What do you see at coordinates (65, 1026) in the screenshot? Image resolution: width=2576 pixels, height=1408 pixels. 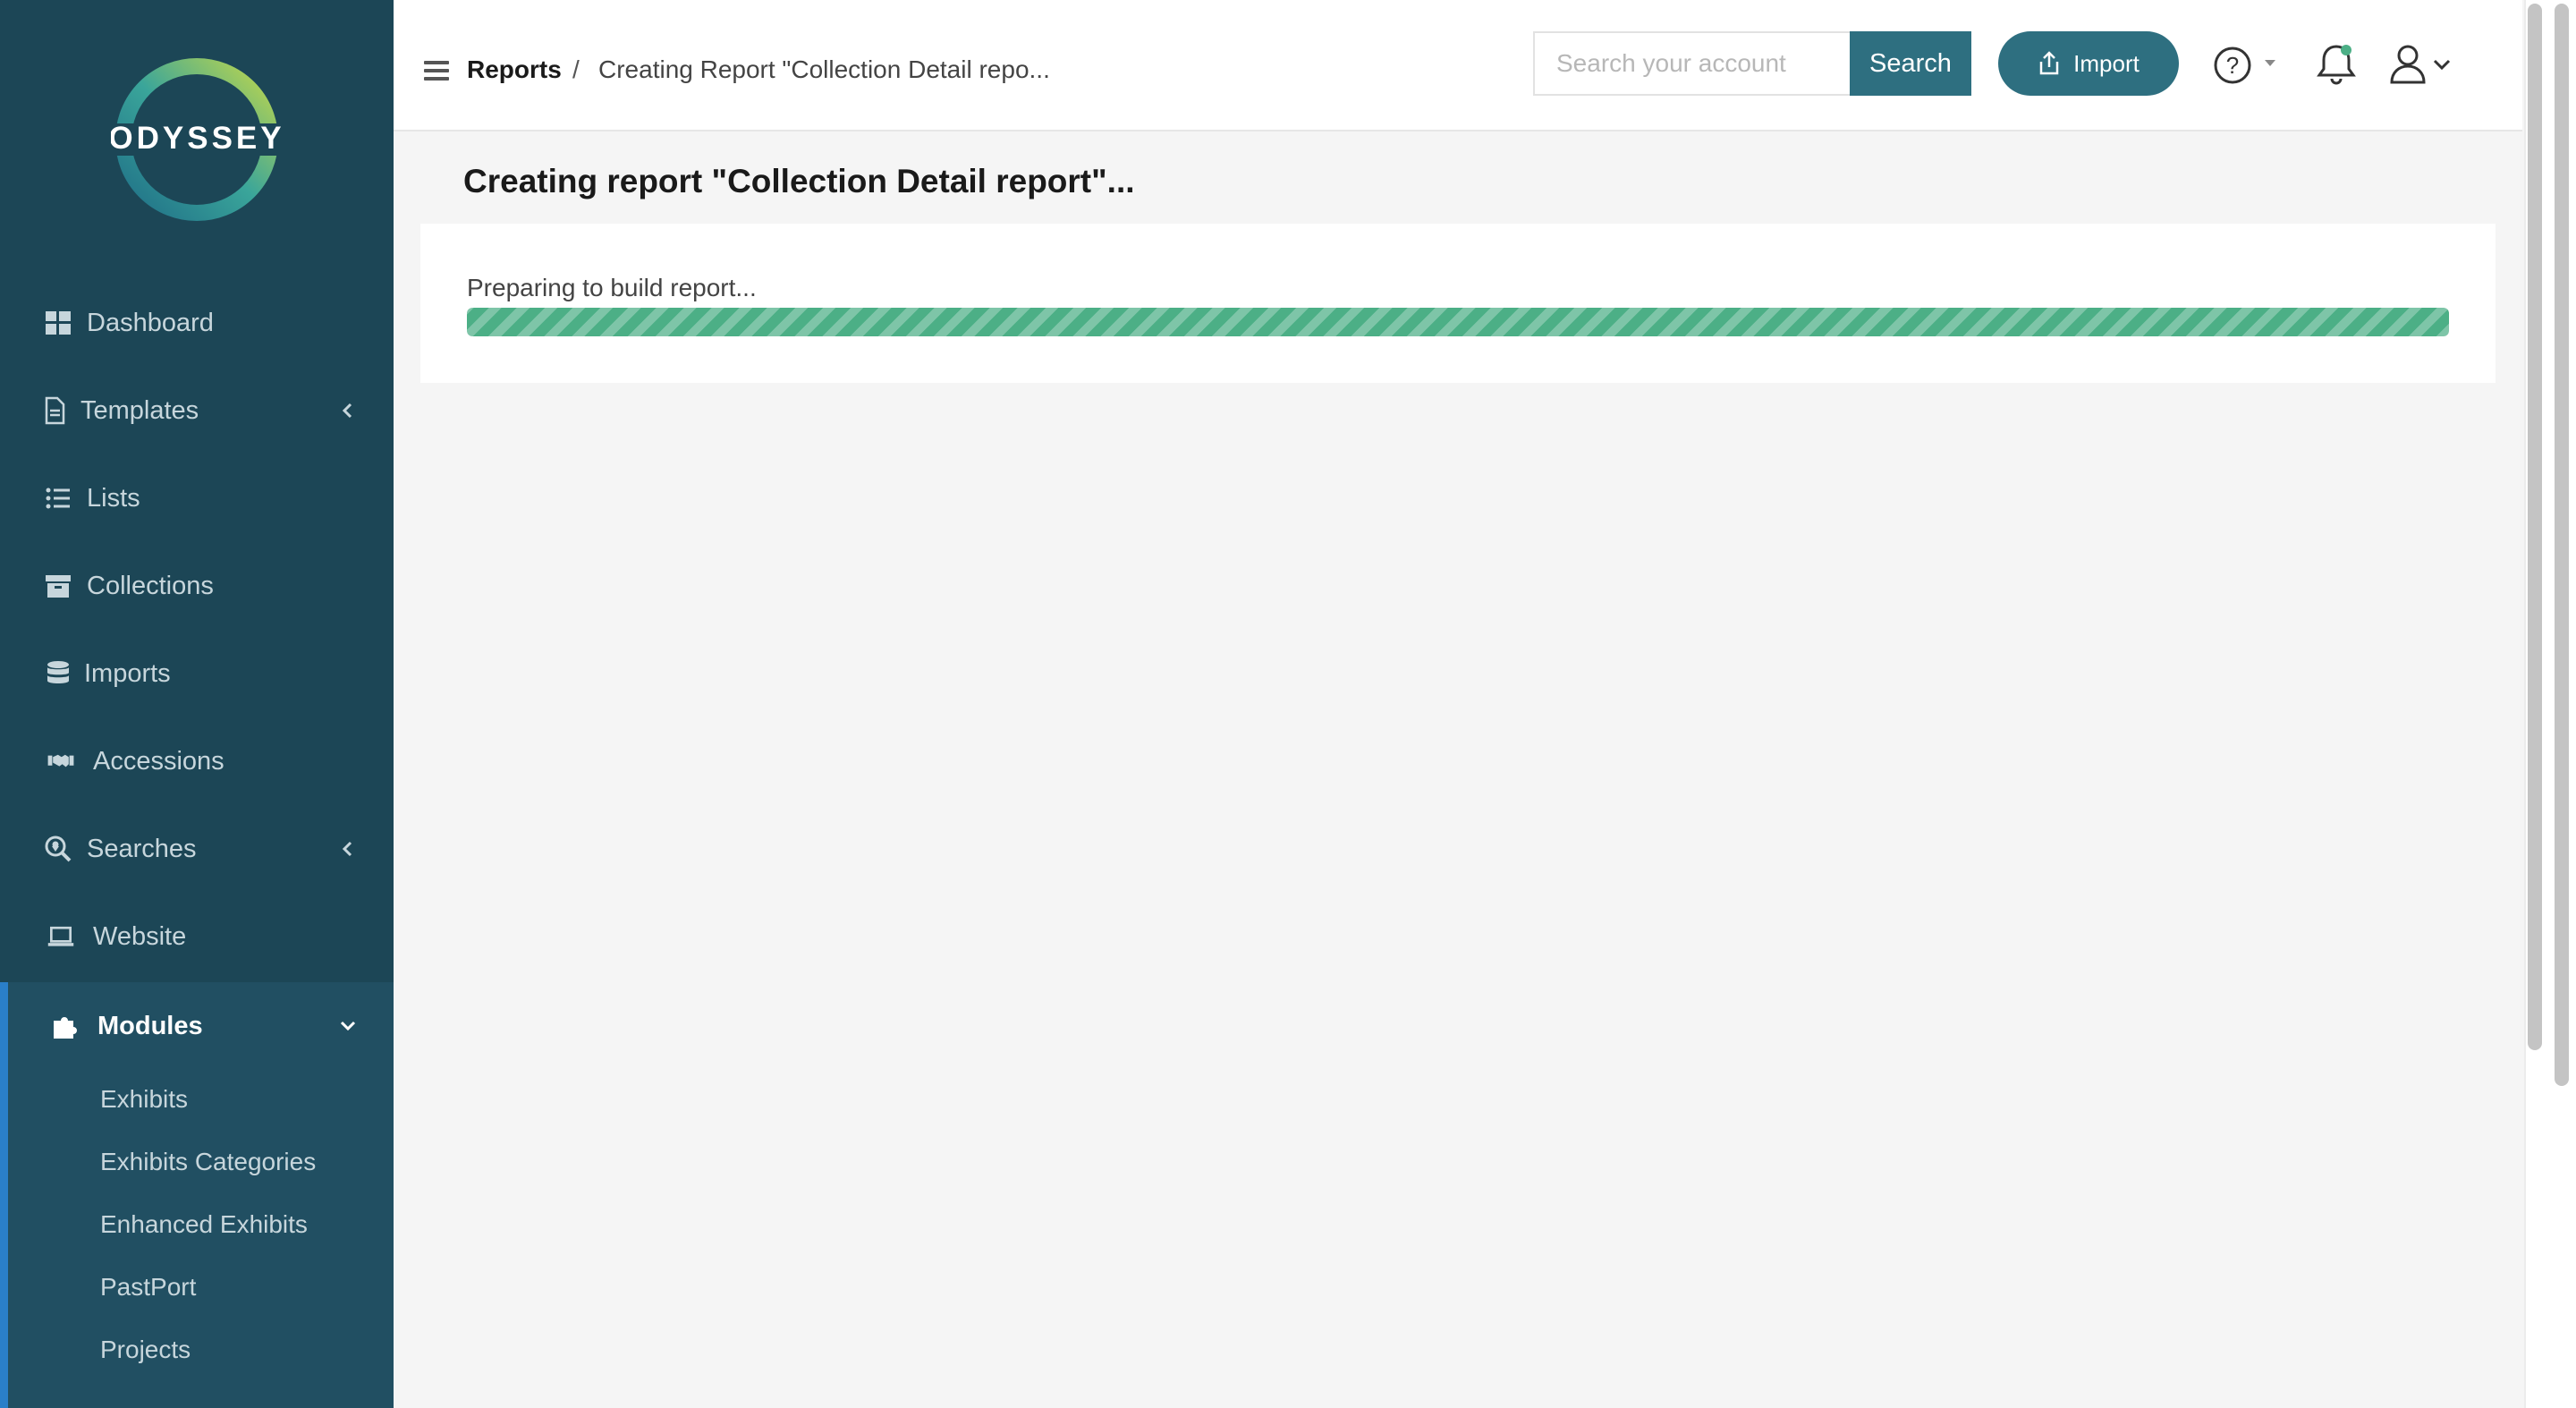 I see `puzzle-icon` at bounding box center [65, 1026].